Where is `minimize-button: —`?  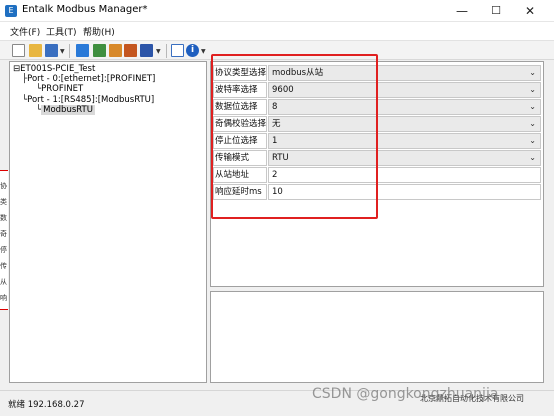
minimize-button: — is located at coordinates (462, 11).